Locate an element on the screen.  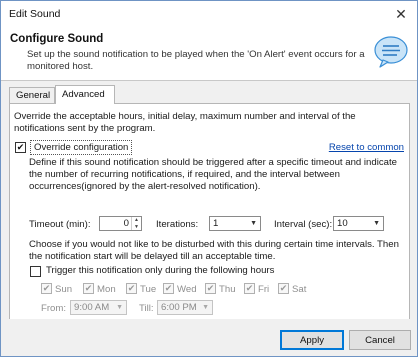
close-button: ✕ is located at coordinates (401, 14).